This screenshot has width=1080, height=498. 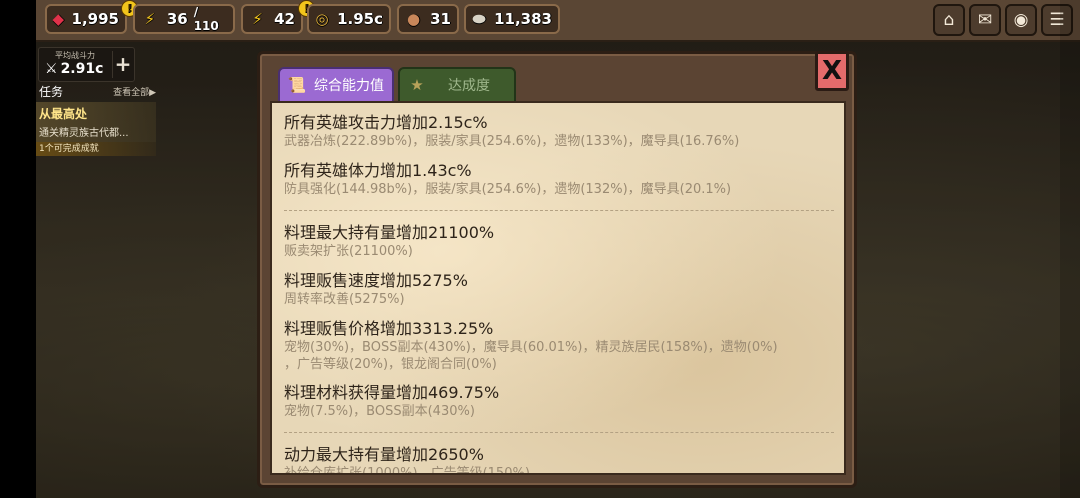 I want to click on stone-value: 11,383, so click(x=523, y=19).